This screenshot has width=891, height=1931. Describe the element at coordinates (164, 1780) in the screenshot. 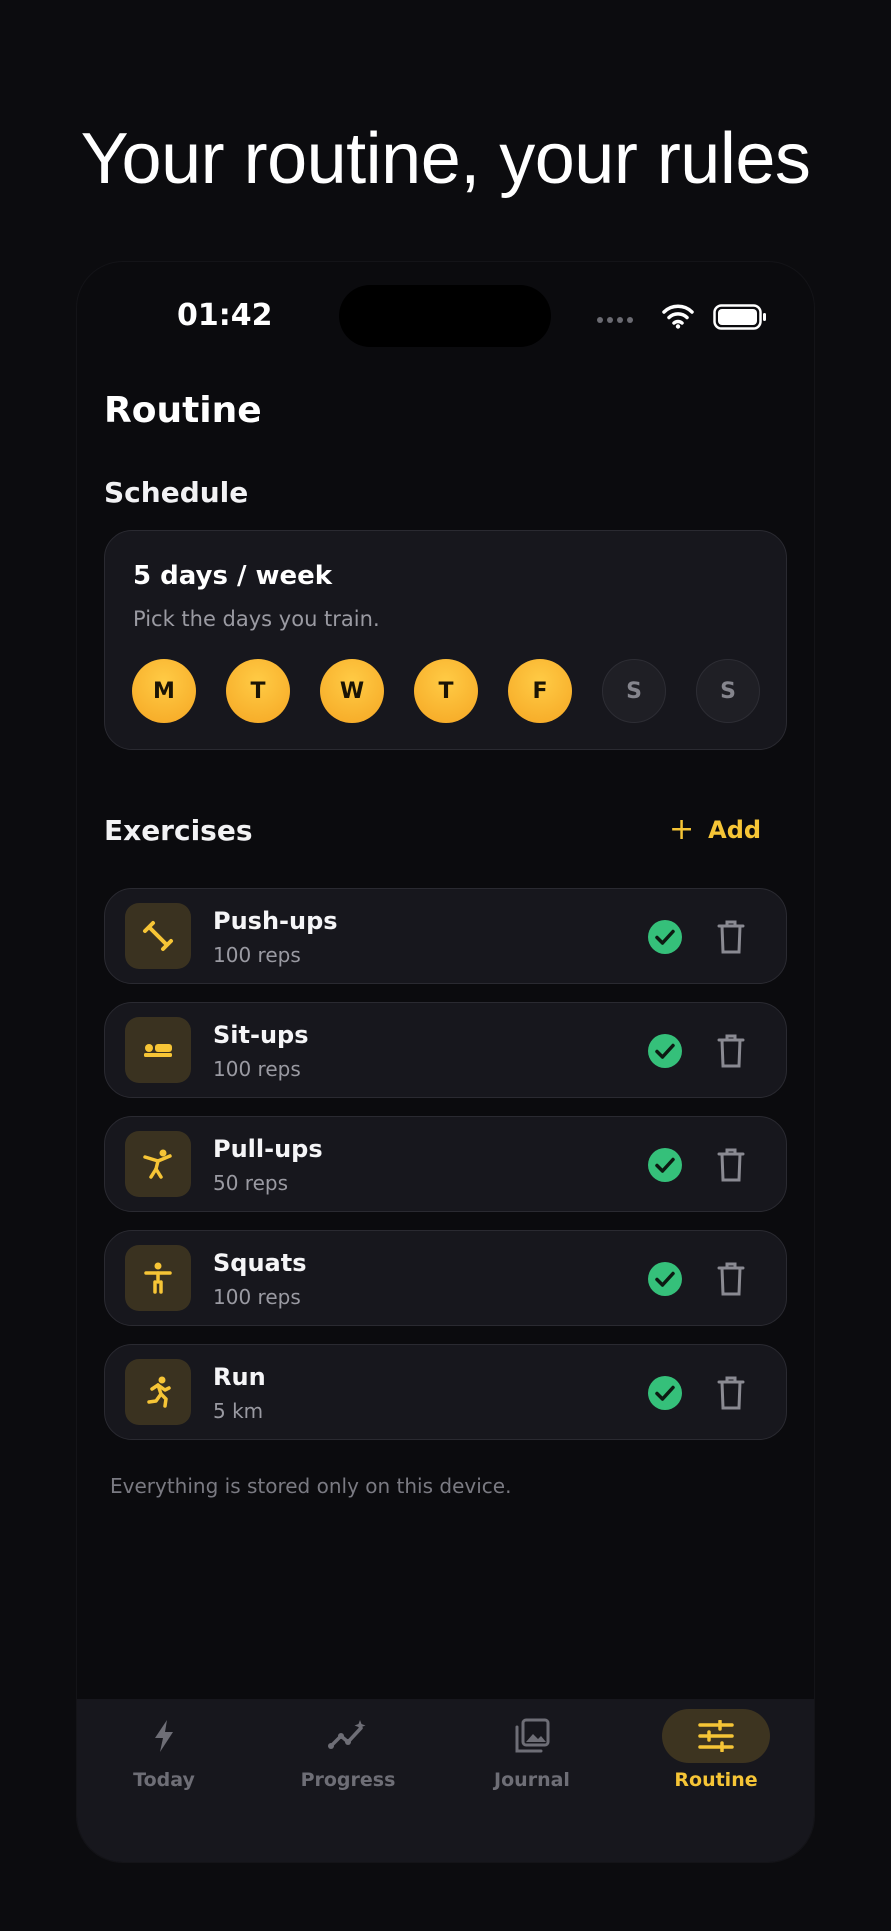

I see `tab-label: Today` at that location.